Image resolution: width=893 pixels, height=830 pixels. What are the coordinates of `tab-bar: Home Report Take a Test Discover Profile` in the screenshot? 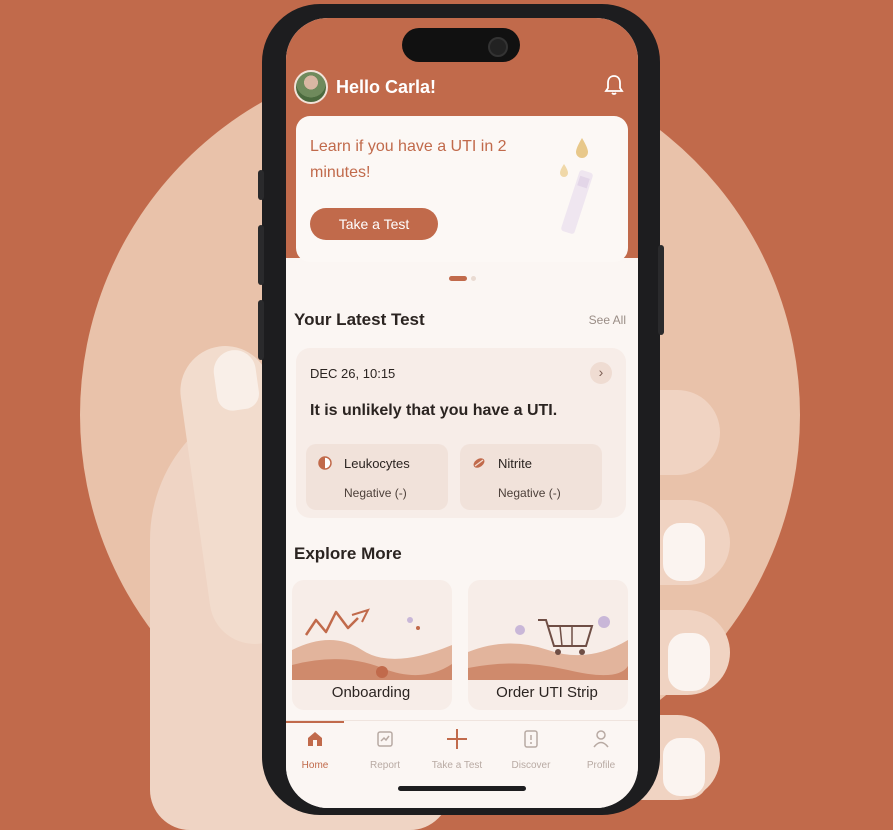 It's located at (462, 764).